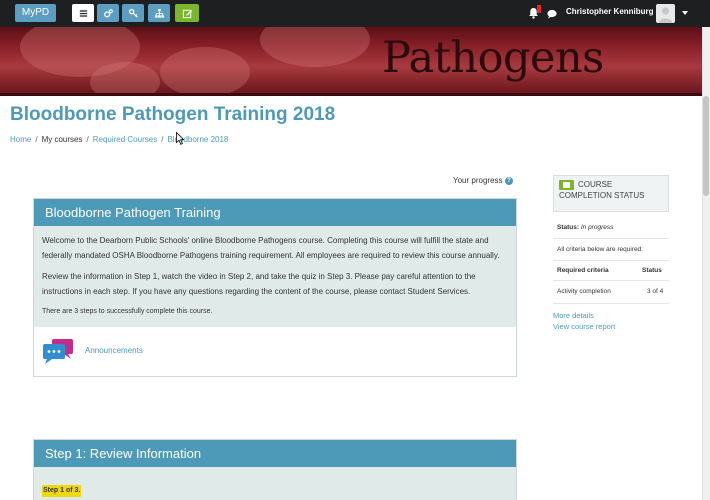 The width and height of the screenshot is (710, 500). I want to click on section-step-1: Step 1: Review Information Step 1 of 3., so click(275, 469).